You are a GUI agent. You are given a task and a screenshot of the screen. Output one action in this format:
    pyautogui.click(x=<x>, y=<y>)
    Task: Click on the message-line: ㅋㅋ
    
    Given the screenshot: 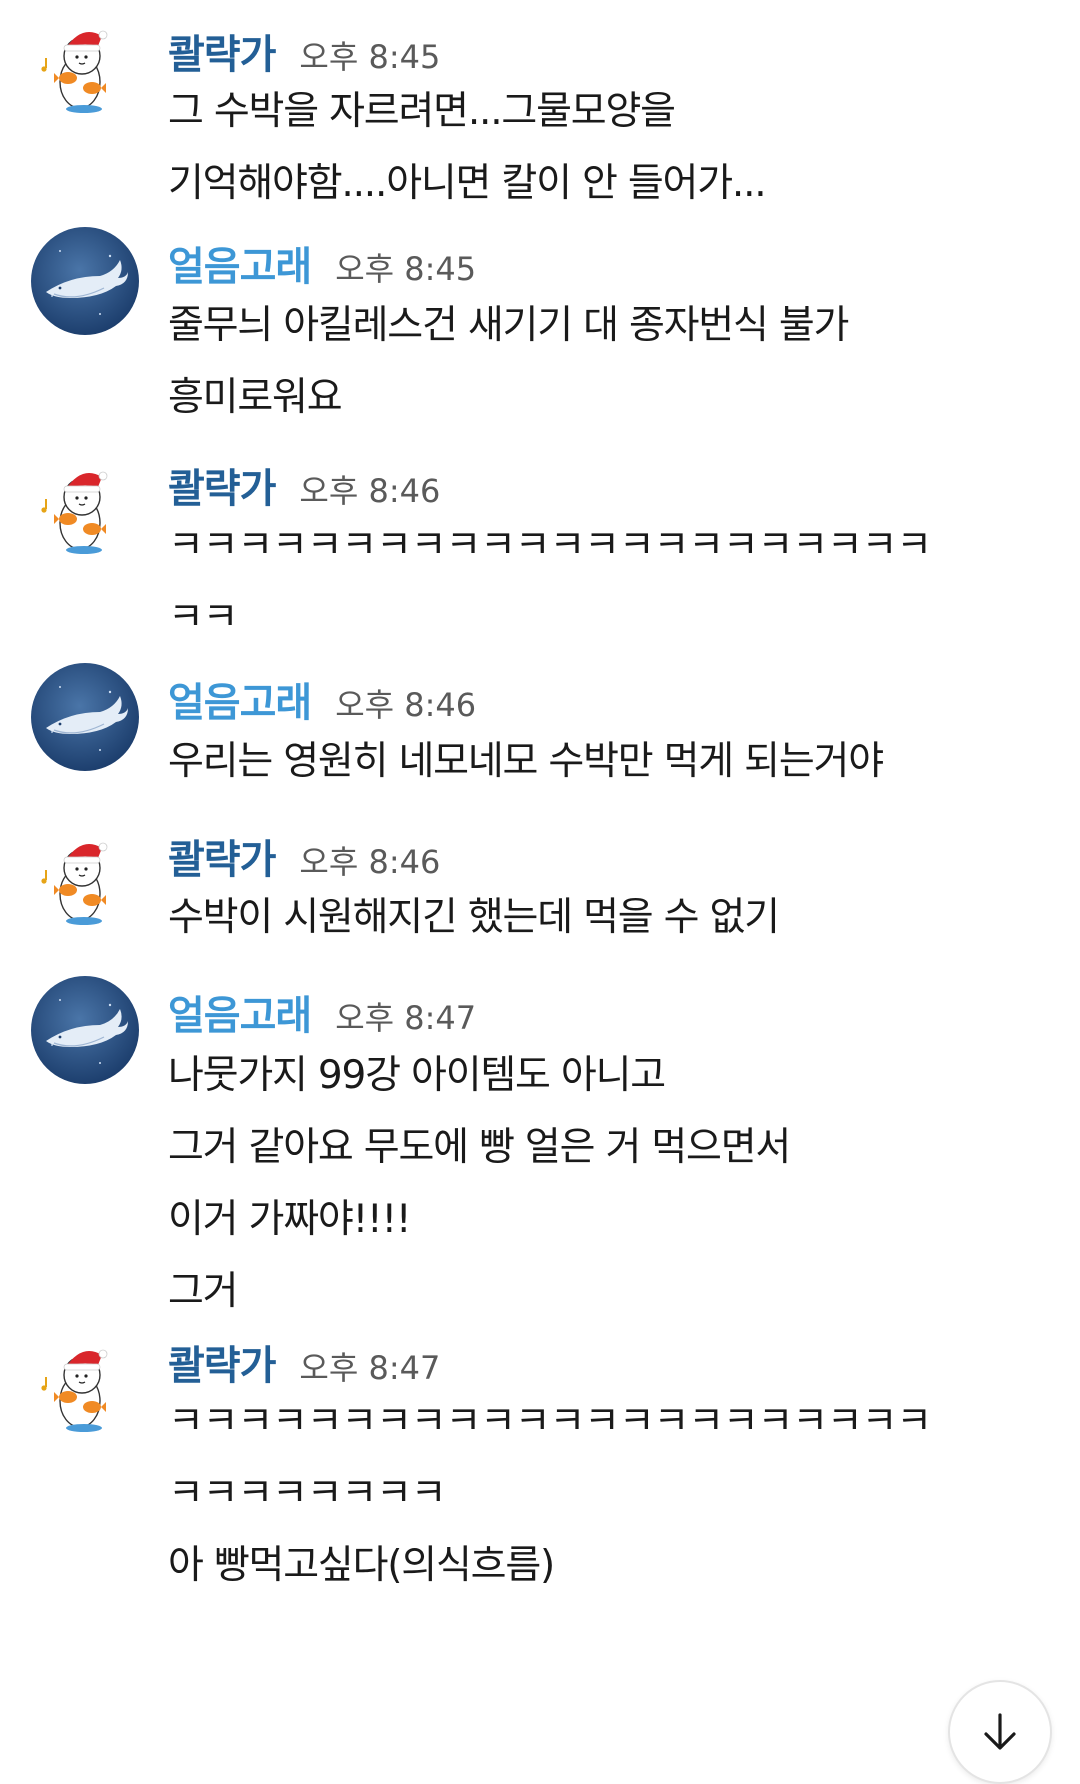 What is the action you would take?
    pyautogui.click(x=203, y=617)
    